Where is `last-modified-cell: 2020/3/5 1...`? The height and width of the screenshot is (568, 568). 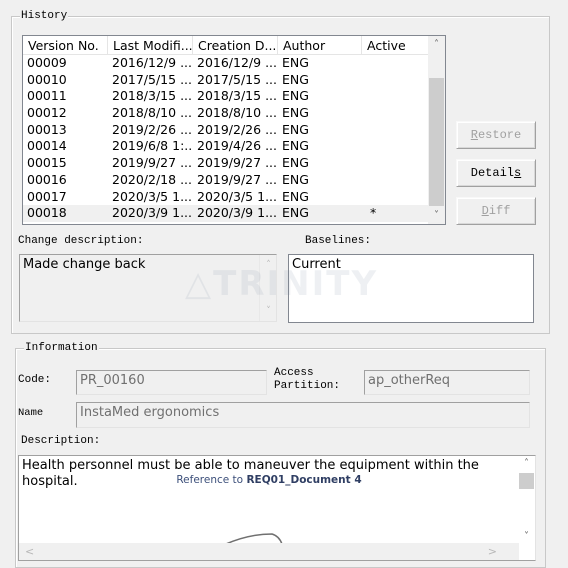 last-modified-cell: 2020/3/5 1... is located at coordinates (152, 196).